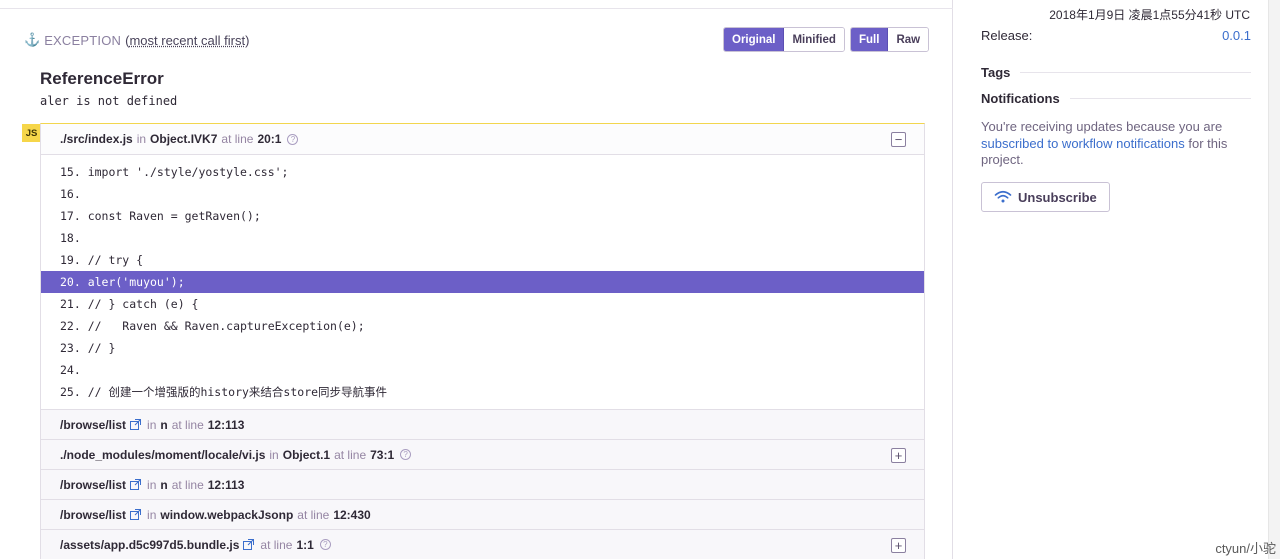 This screenshot has width=1280, height=559. What do you see at coordinates (814, 39) in the screenshot?
I see `minified-button: Minified` at bounding box center [814, 39].